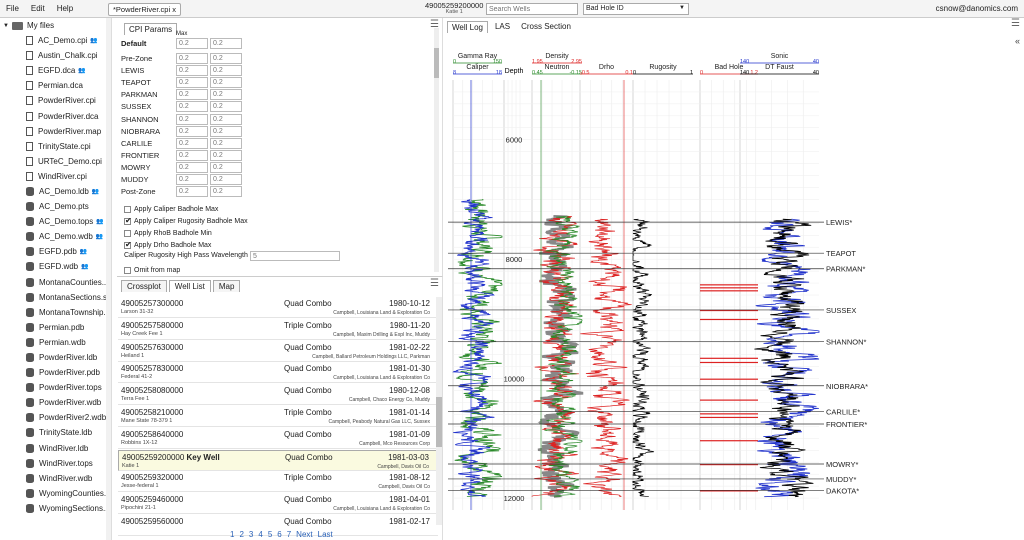 This screenshot has width=1024, height=540. I want to click on tree-item: PowderRiver.dca, so click(55, 115).